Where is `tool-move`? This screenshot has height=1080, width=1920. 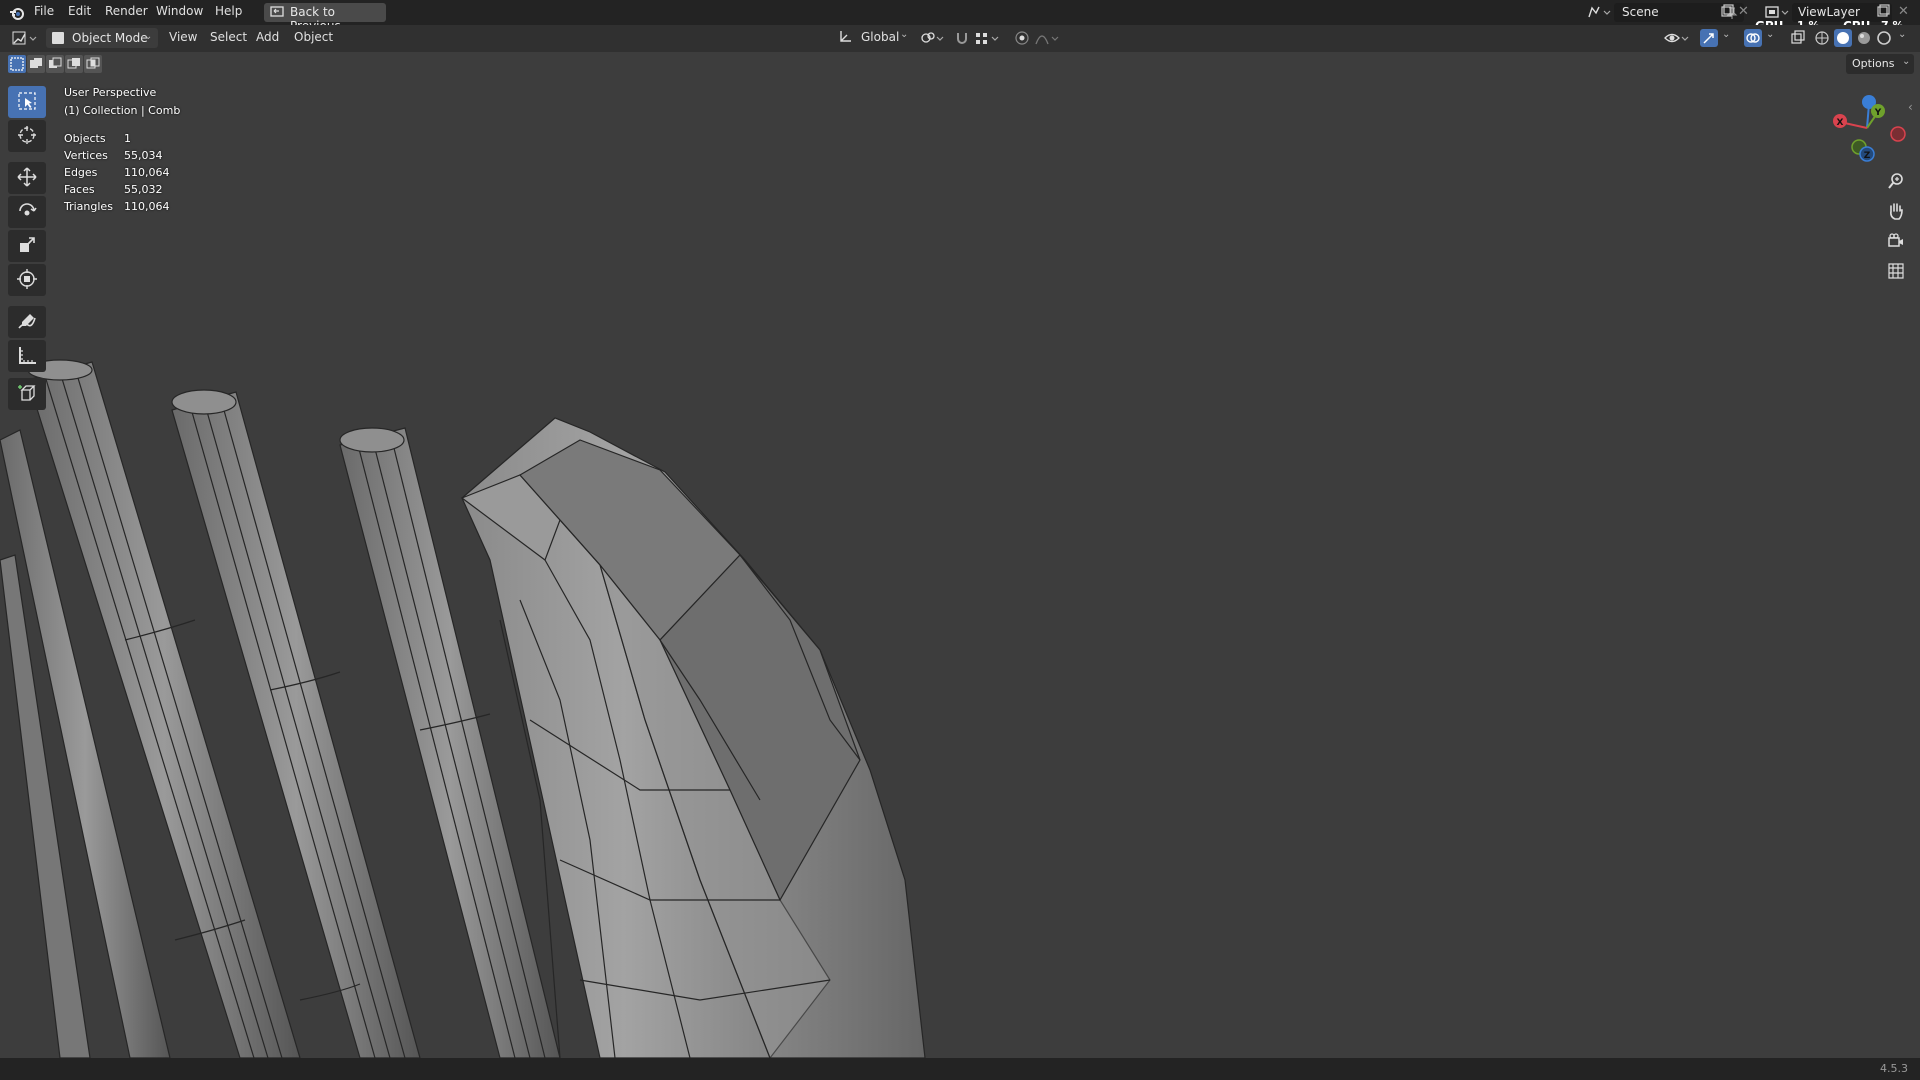 tool-move is located at coordinates (27, 178).